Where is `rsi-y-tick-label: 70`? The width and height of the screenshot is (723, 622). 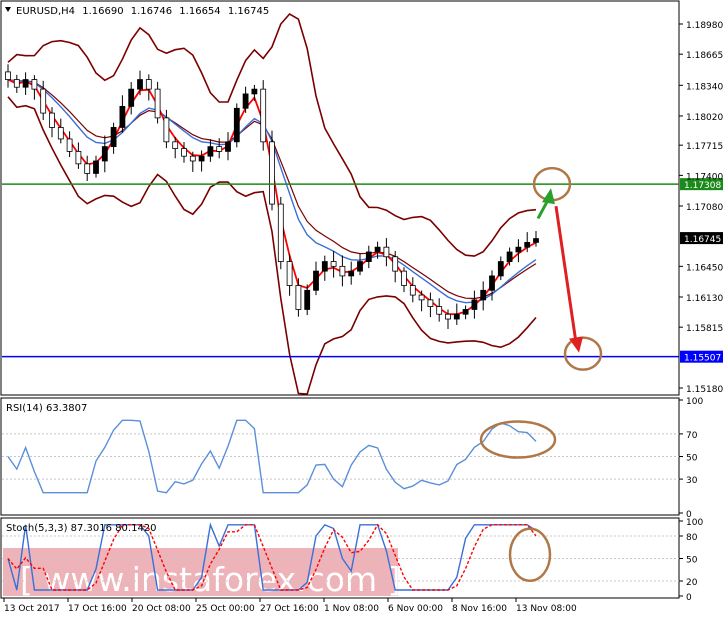
rsi-y-tick-label: 70 is located at coordinates (692, 436).